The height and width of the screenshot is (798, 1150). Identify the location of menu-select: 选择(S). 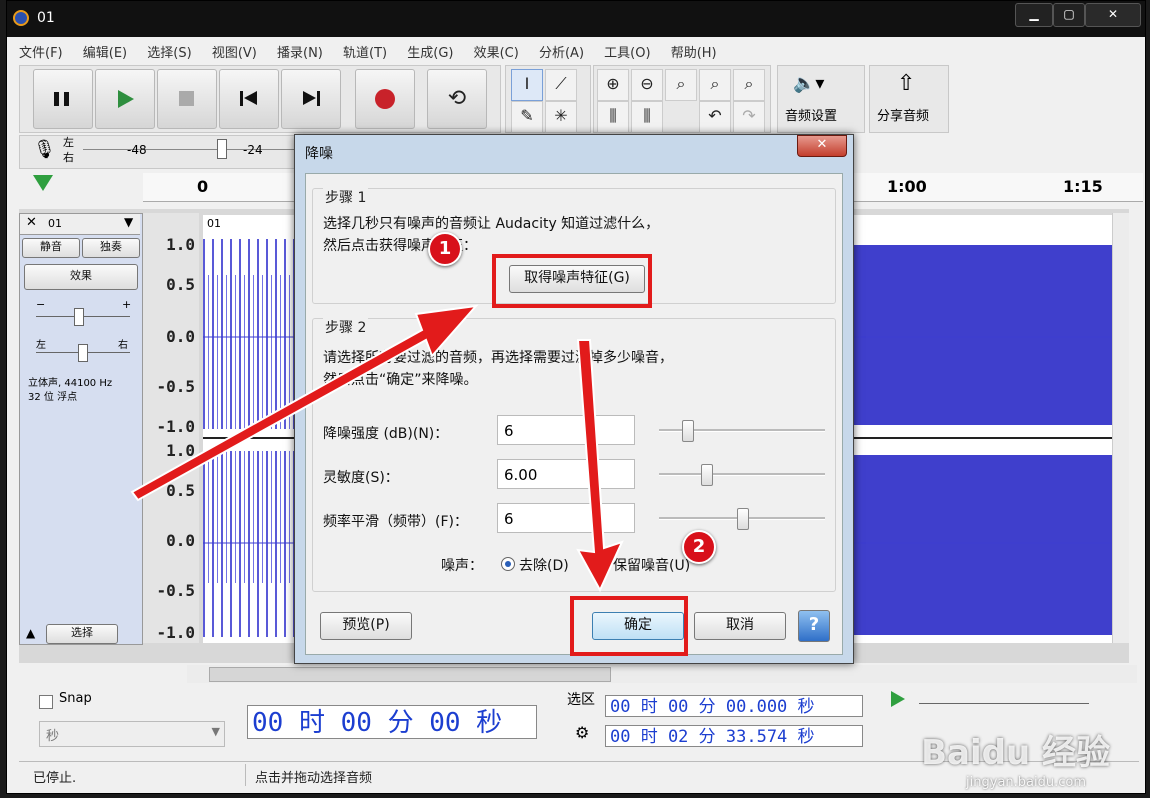
(169, 51).